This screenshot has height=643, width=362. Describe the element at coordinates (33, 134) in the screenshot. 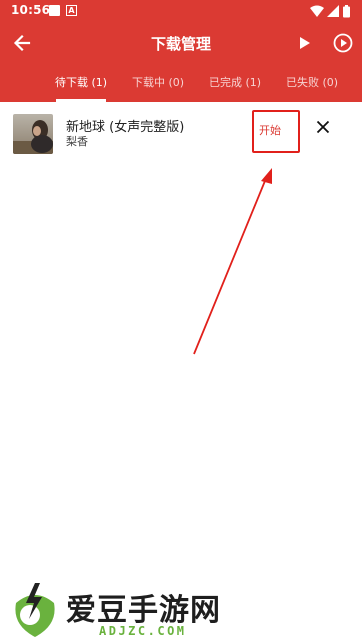

I see `album-thumbnail` at that location.